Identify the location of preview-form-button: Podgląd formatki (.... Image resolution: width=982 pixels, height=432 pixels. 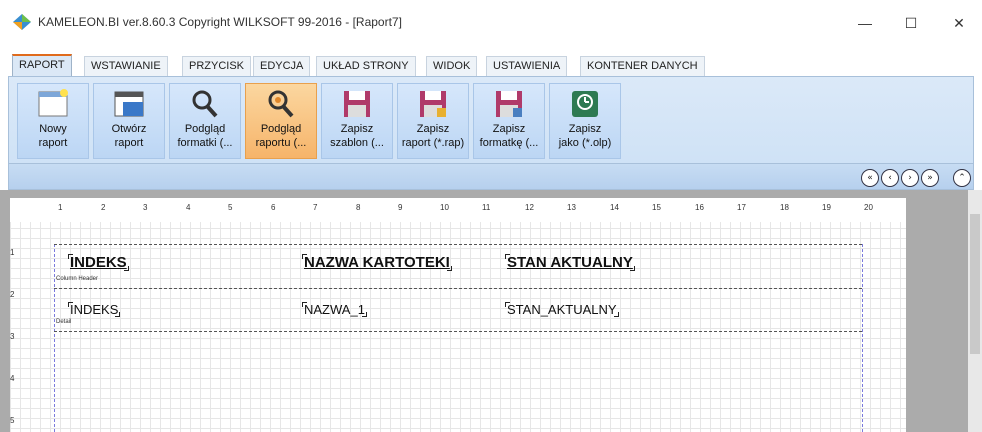
(205, 121).